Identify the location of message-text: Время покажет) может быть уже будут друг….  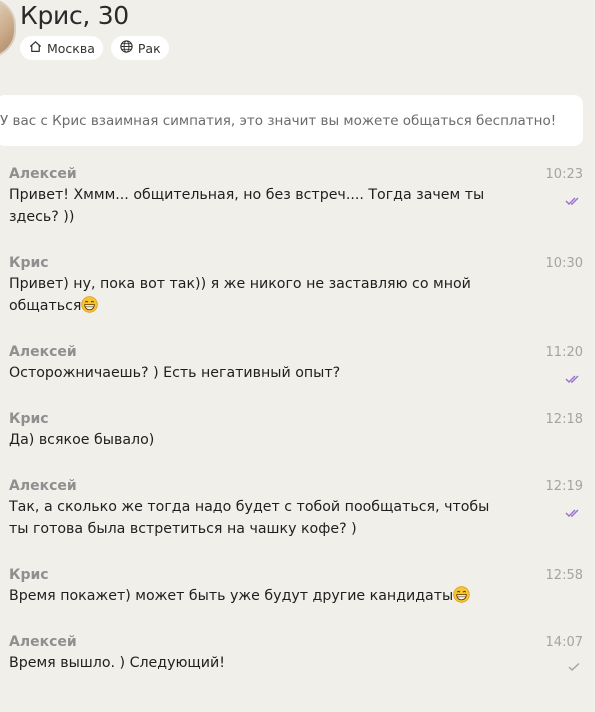
(231, 596).